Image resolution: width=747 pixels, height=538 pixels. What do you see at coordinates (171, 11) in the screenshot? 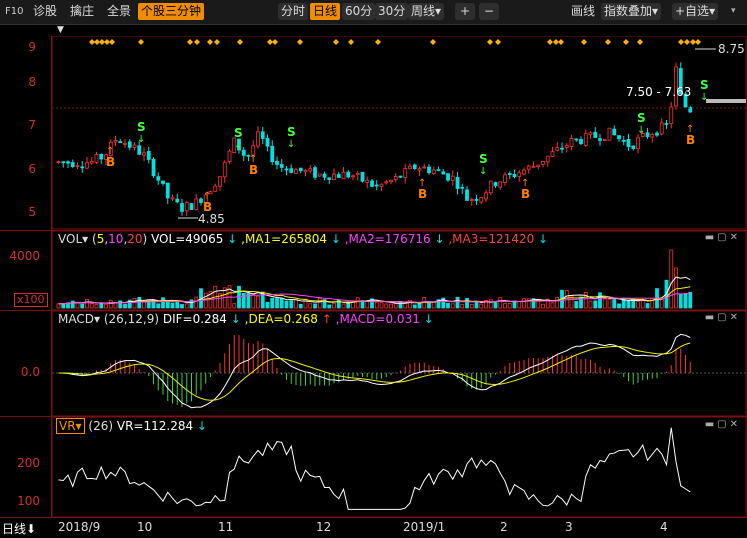
I see `stock-3min-button: 个股三分钟` at bounding box center [171, 11].